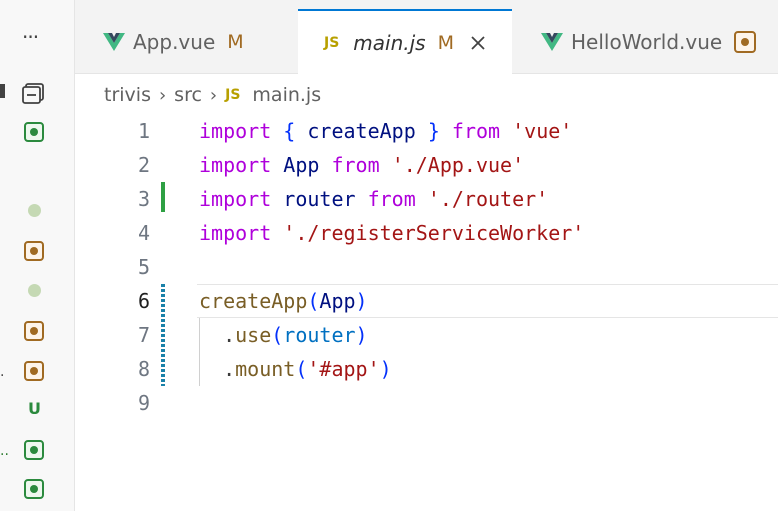 The image size is (778, 511). Describe the element at coordinates (188, 95) in the screenshot. I see `breadcrumb-item: src` at that location.